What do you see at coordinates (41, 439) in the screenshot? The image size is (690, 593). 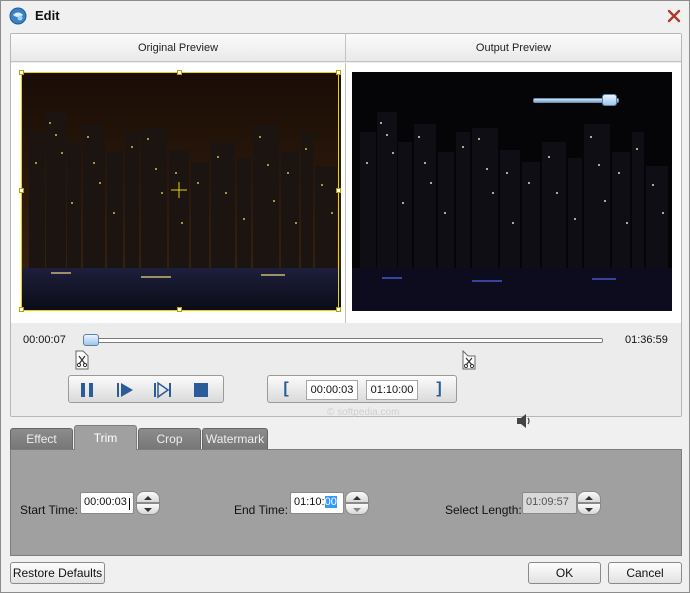 I see `tab-effect: Effect` at bounding box center [41, 439].